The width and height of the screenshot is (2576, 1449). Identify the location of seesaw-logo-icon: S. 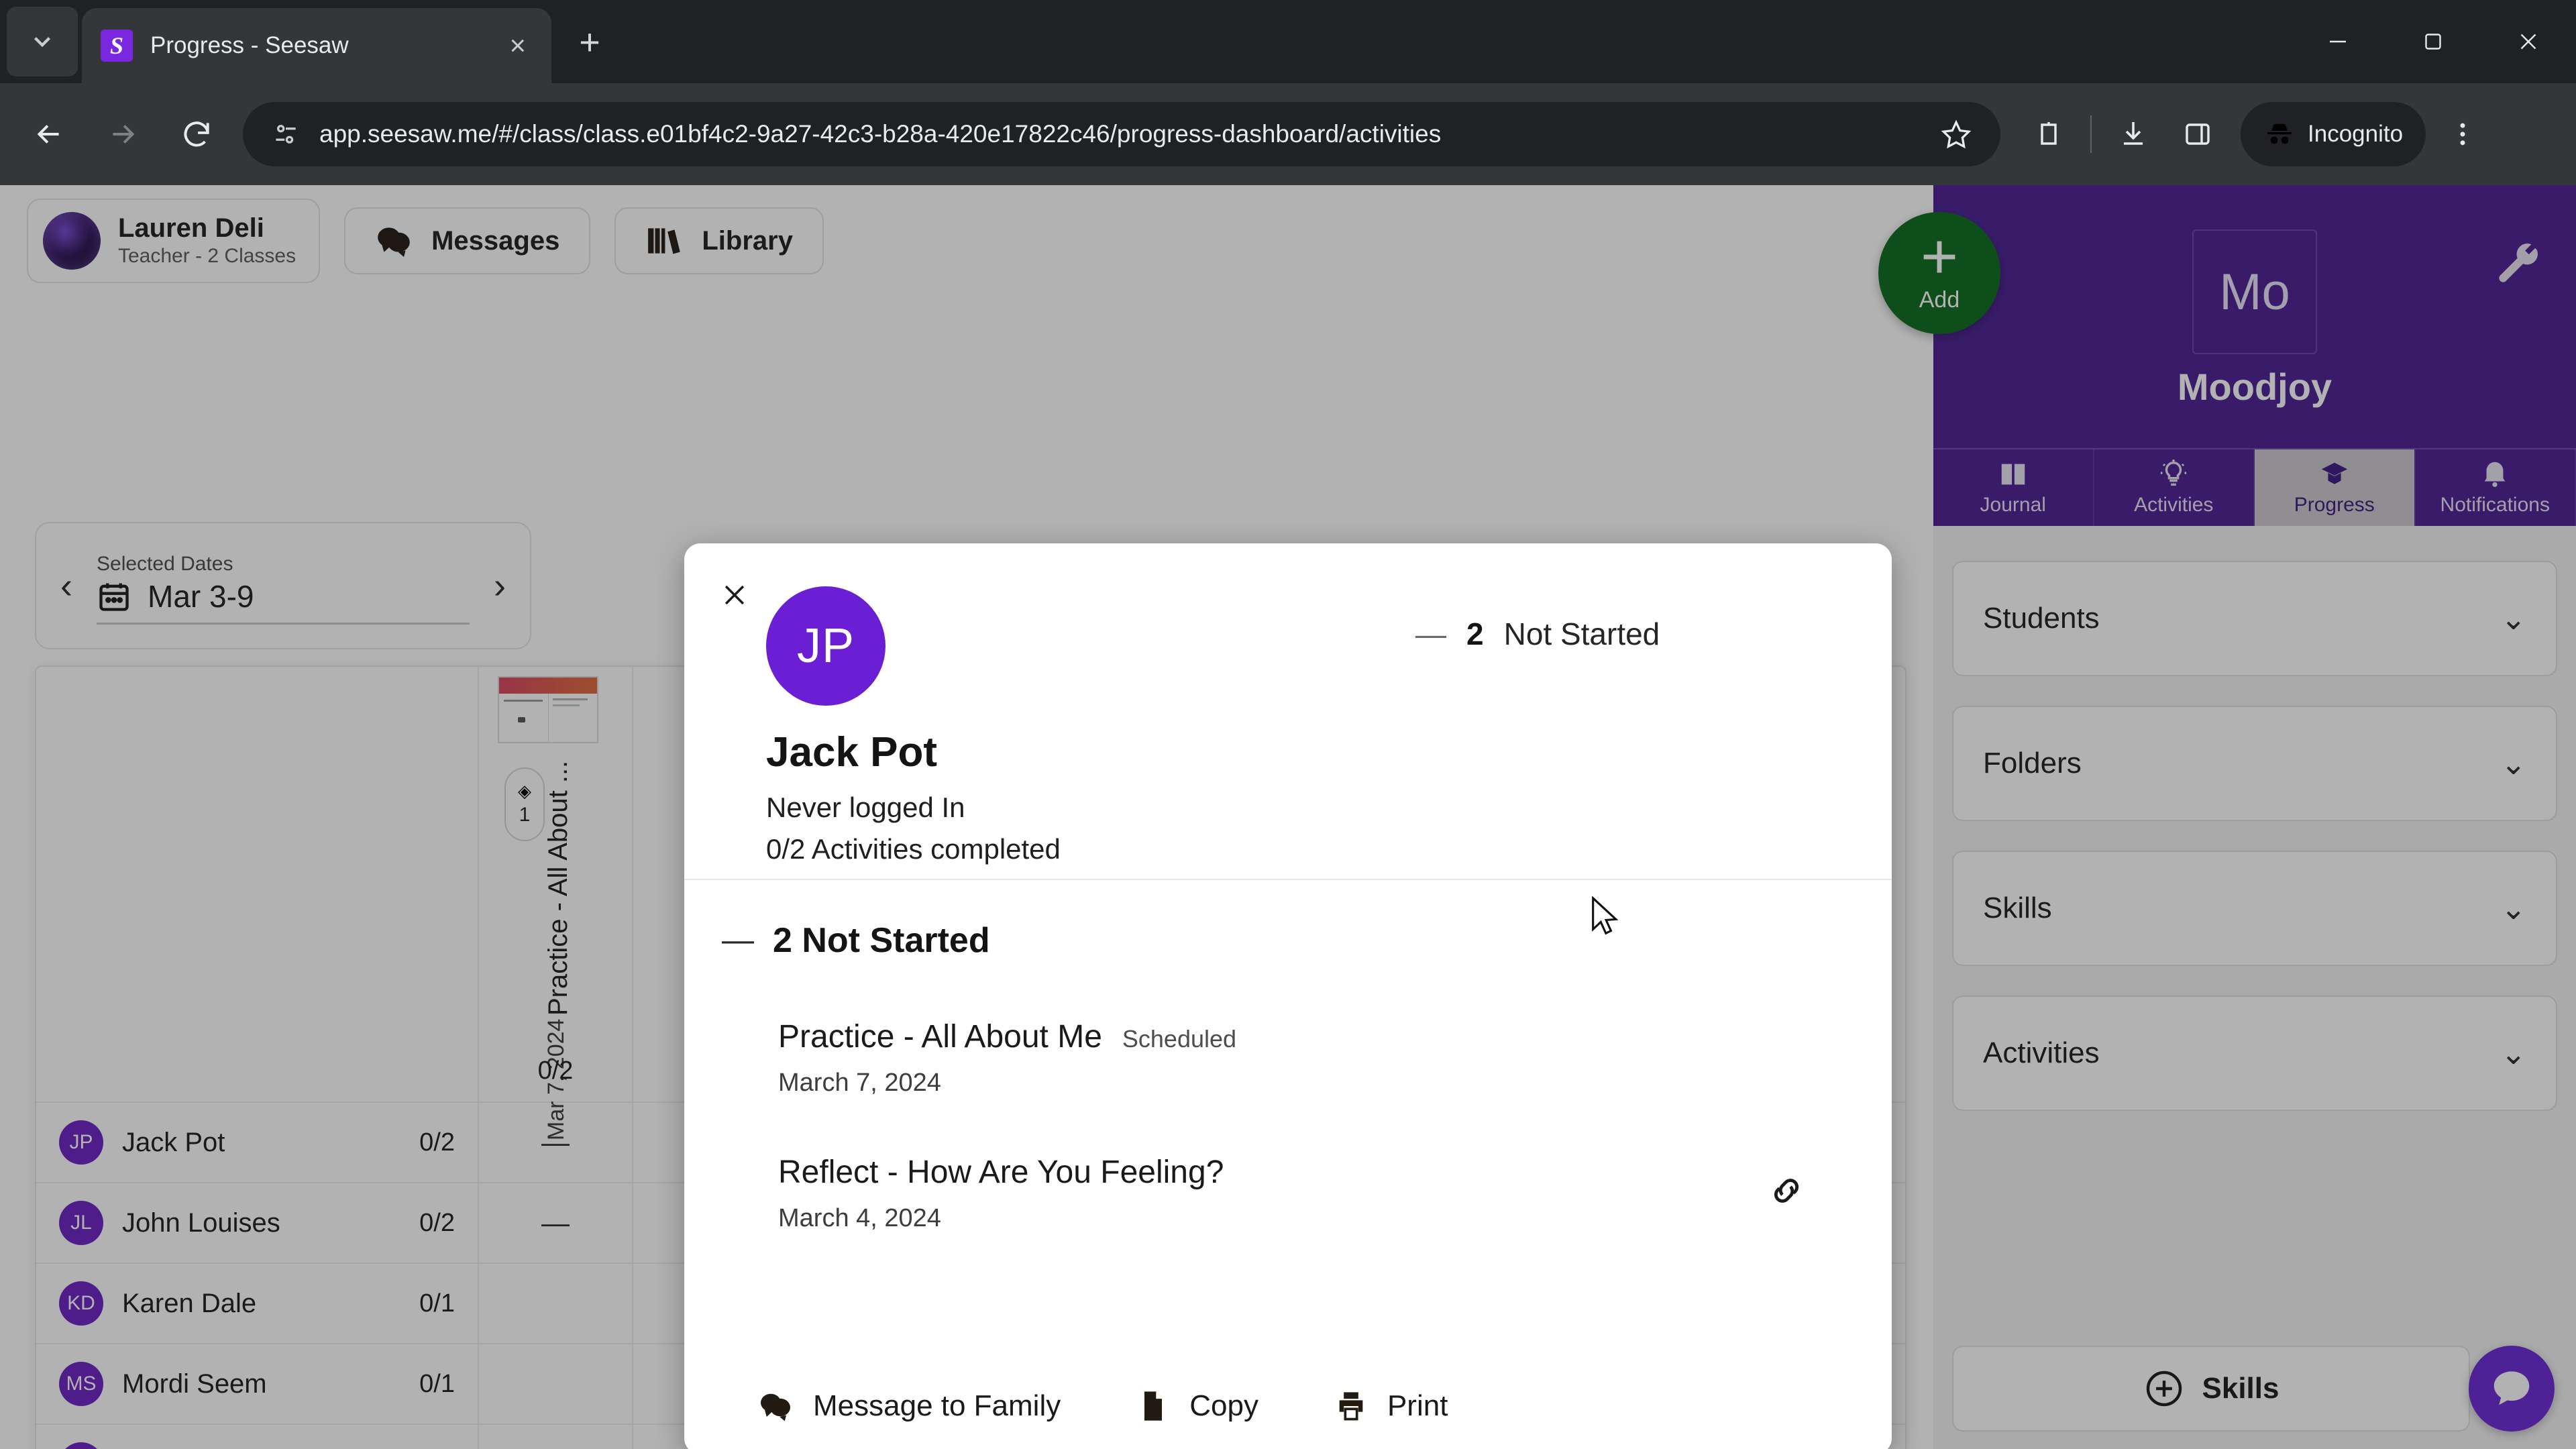
(117, 46).